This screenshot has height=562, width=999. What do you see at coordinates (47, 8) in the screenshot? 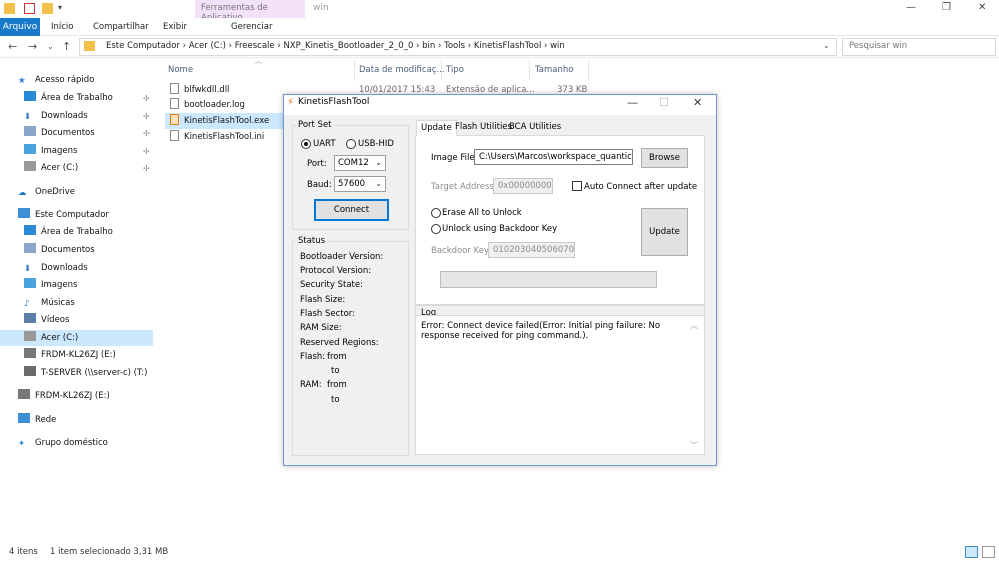
I see `new-folder-icon` at bounding box center [47, 8].